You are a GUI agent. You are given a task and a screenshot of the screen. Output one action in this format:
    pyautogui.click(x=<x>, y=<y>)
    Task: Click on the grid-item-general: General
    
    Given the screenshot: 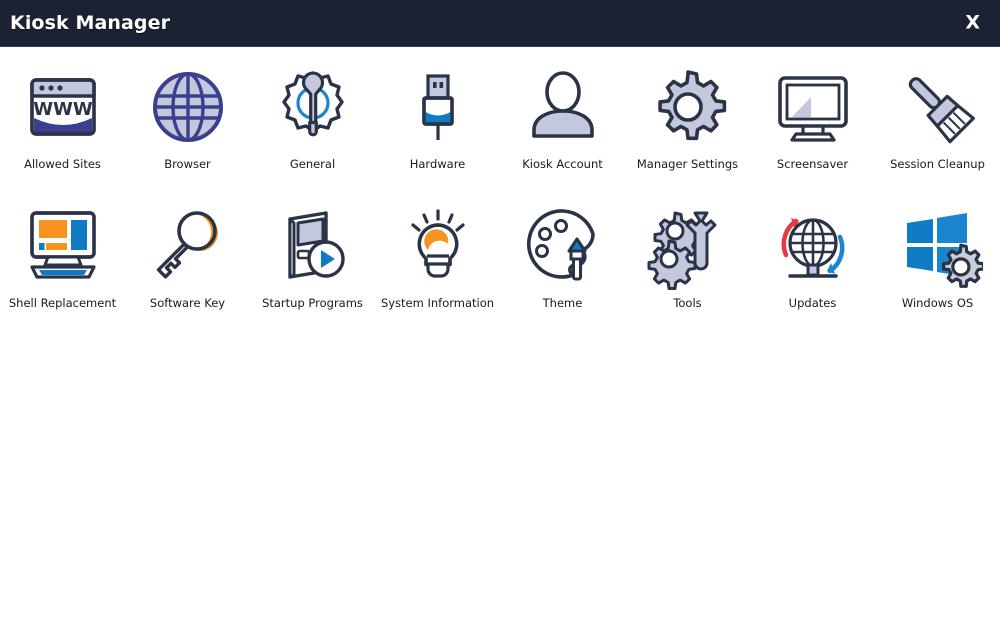 What is the action you would take?
    pyautogui.click(x=312, y=128)
    